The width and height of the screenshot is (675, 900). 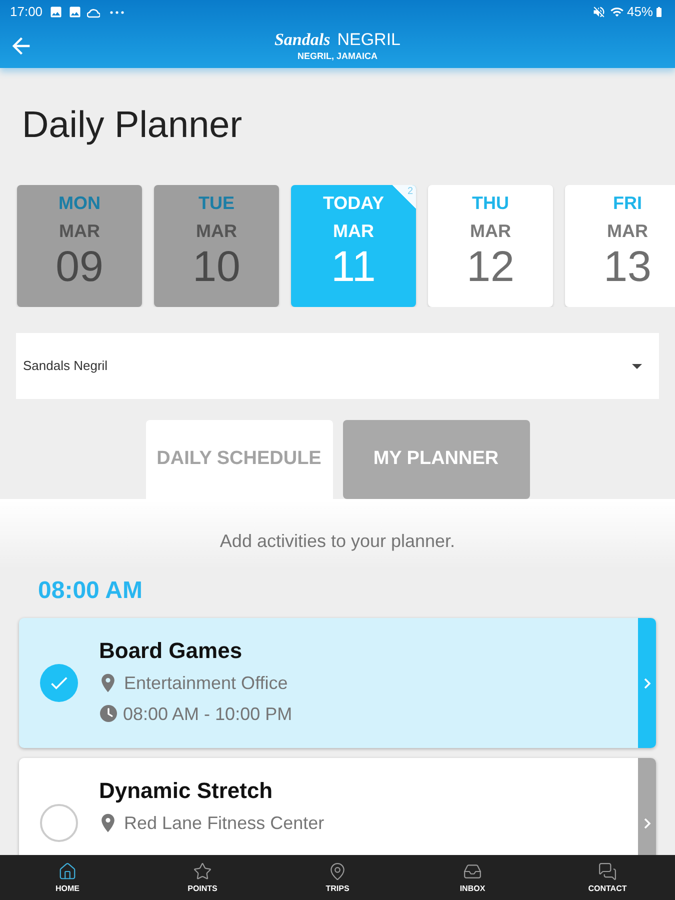 I want to click on weekday-label: TODAY, so click(x=353, y=203).